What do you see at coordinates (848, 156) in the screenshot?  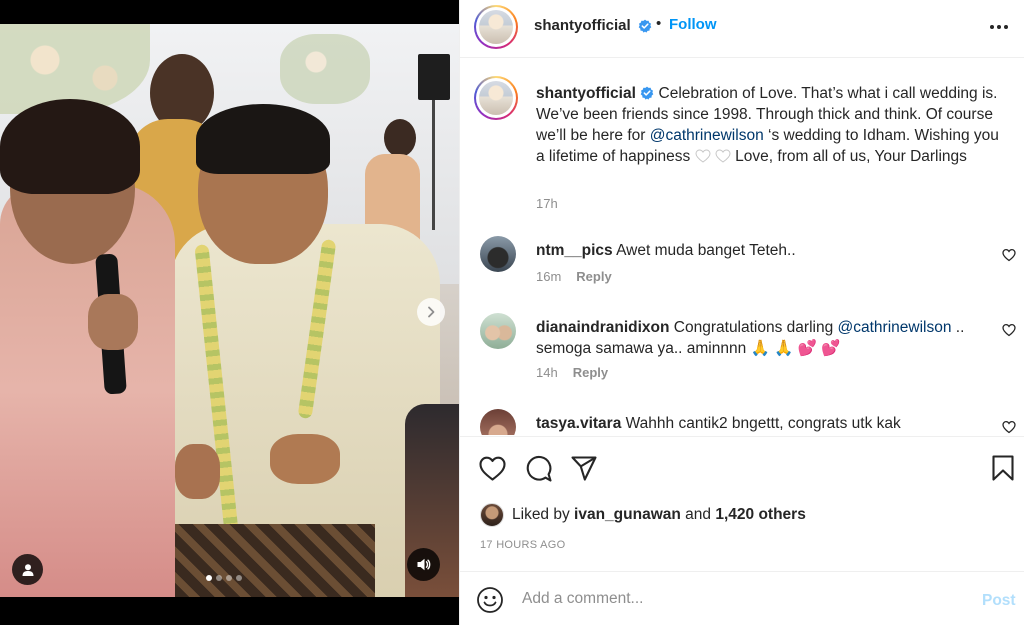 I see `caption-body-3: Love, from all of us, Your Darlings` at bounding box center [848, 156].